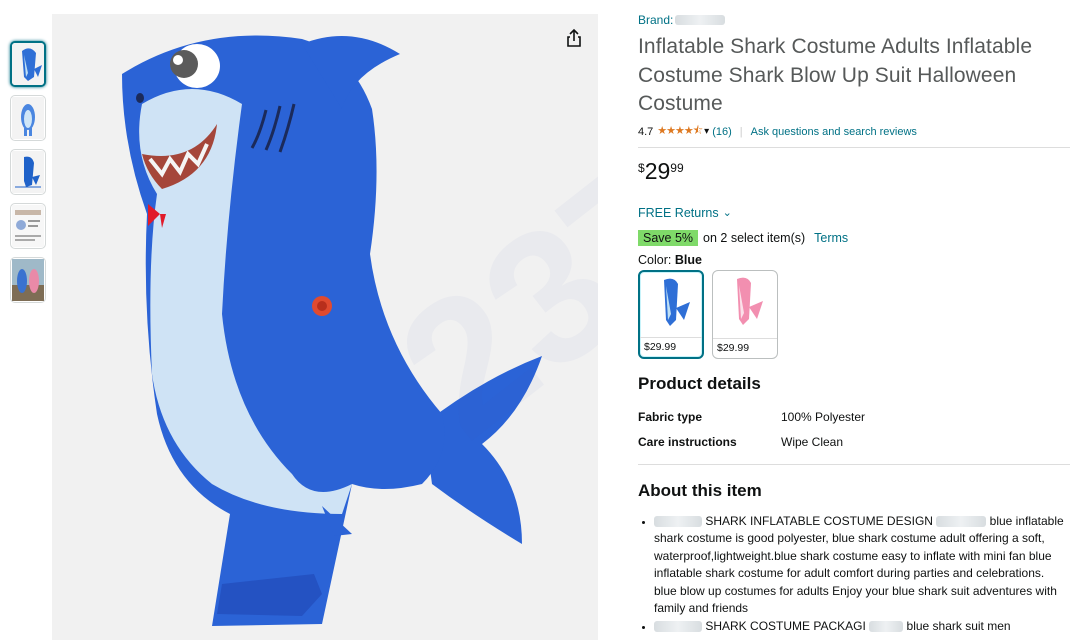  I want to click on save-badge: Save 5%, so click(668, 237).